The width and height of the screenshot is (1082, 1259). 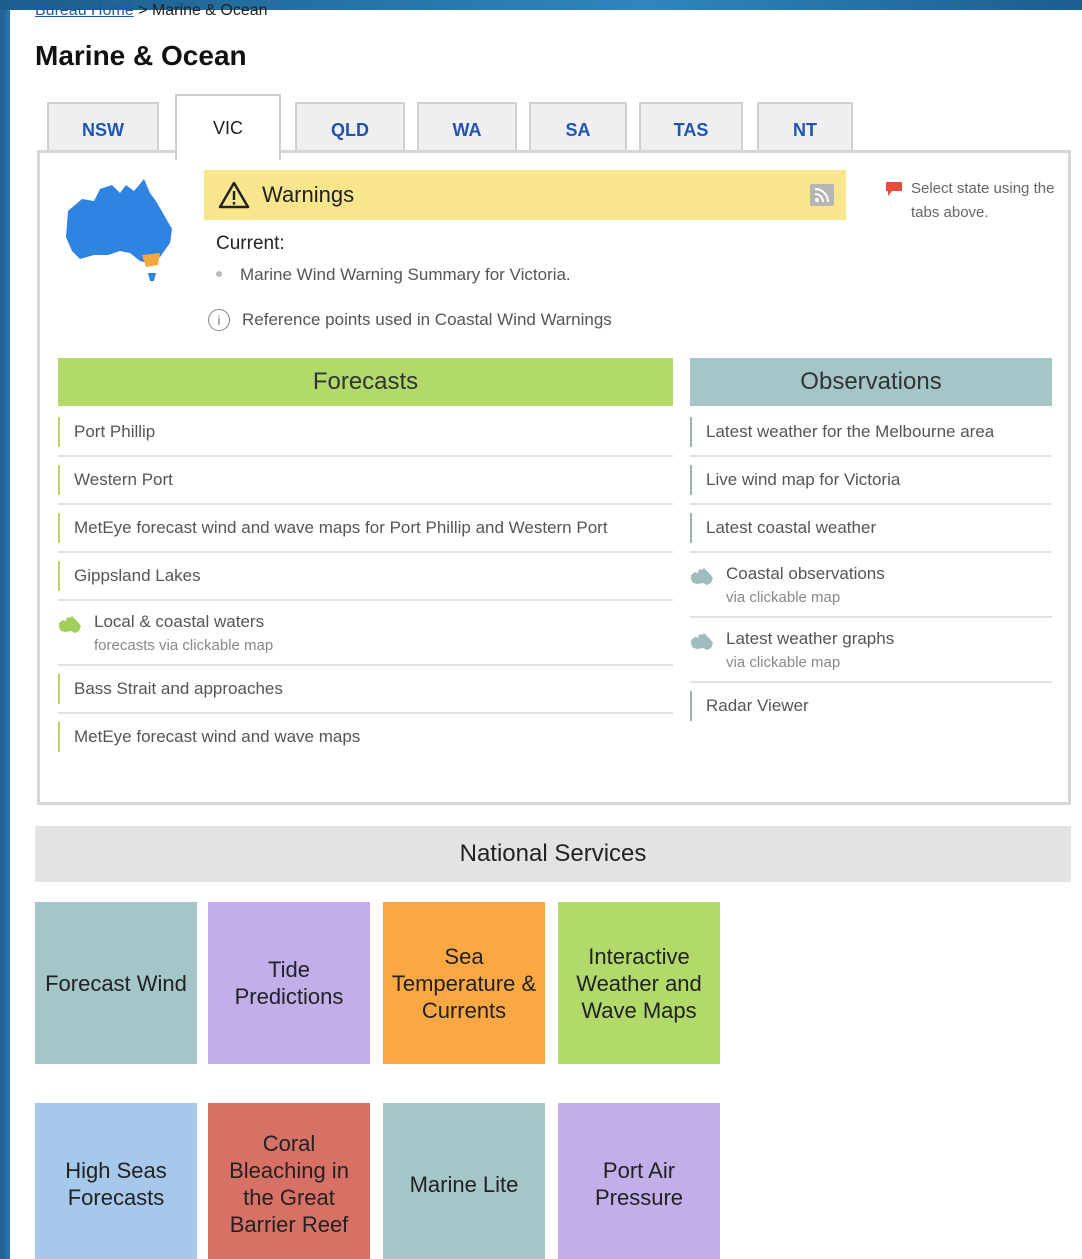 I want to click on tab-tas: TAS, so click(x=691, y=129).